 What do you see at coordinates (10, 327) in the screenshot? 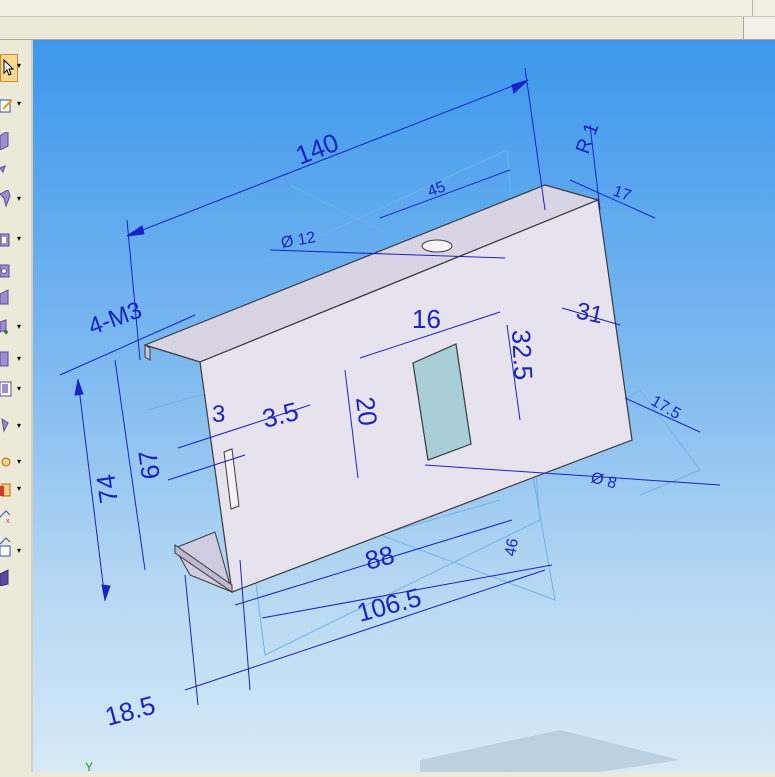
I see `feature-icon: ▾` at bounding box center [10, 327].